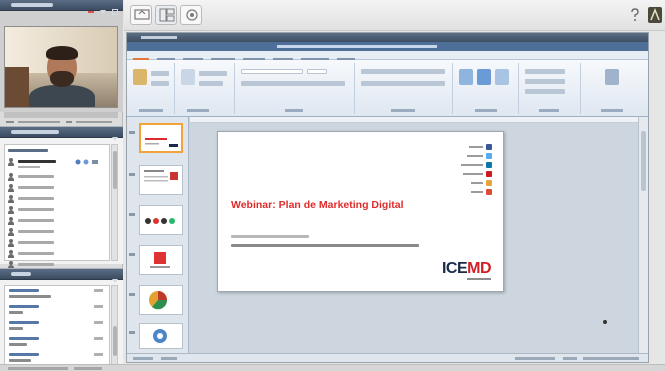 The height and width of the screenshot is (371, 665). Describe the element at coordinates (61, 117) in the screenshot. I see `video-controls-bar` at that location.